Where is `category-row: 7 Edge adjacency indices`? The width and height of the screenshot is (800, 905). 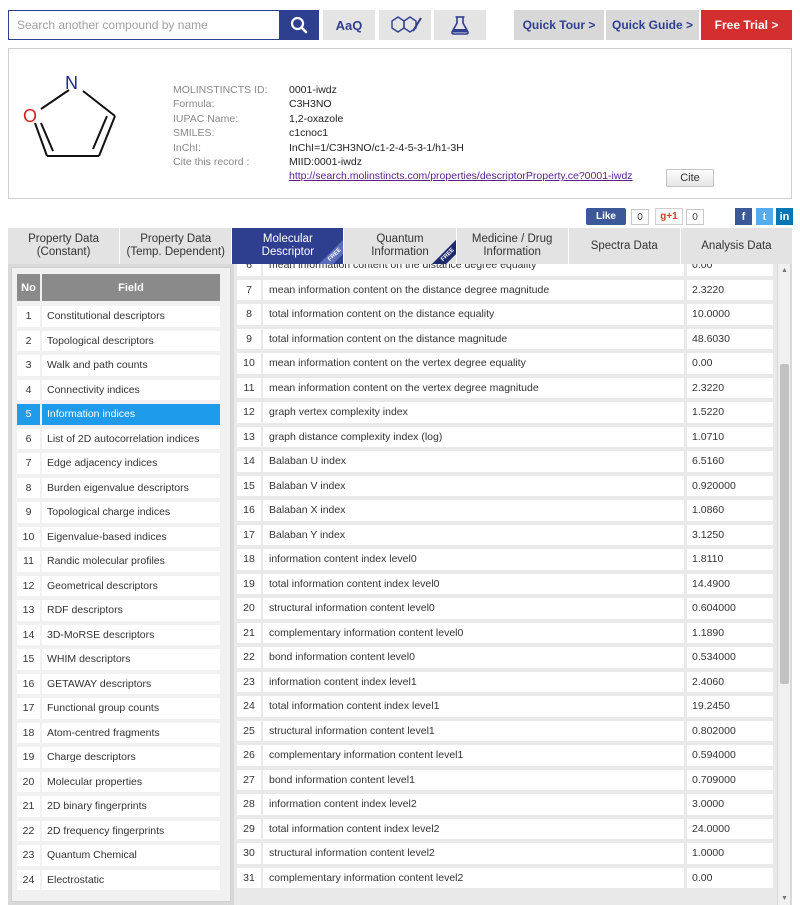
category-row: 7 Edge adjacency indices is located at coordinates (118, 463).